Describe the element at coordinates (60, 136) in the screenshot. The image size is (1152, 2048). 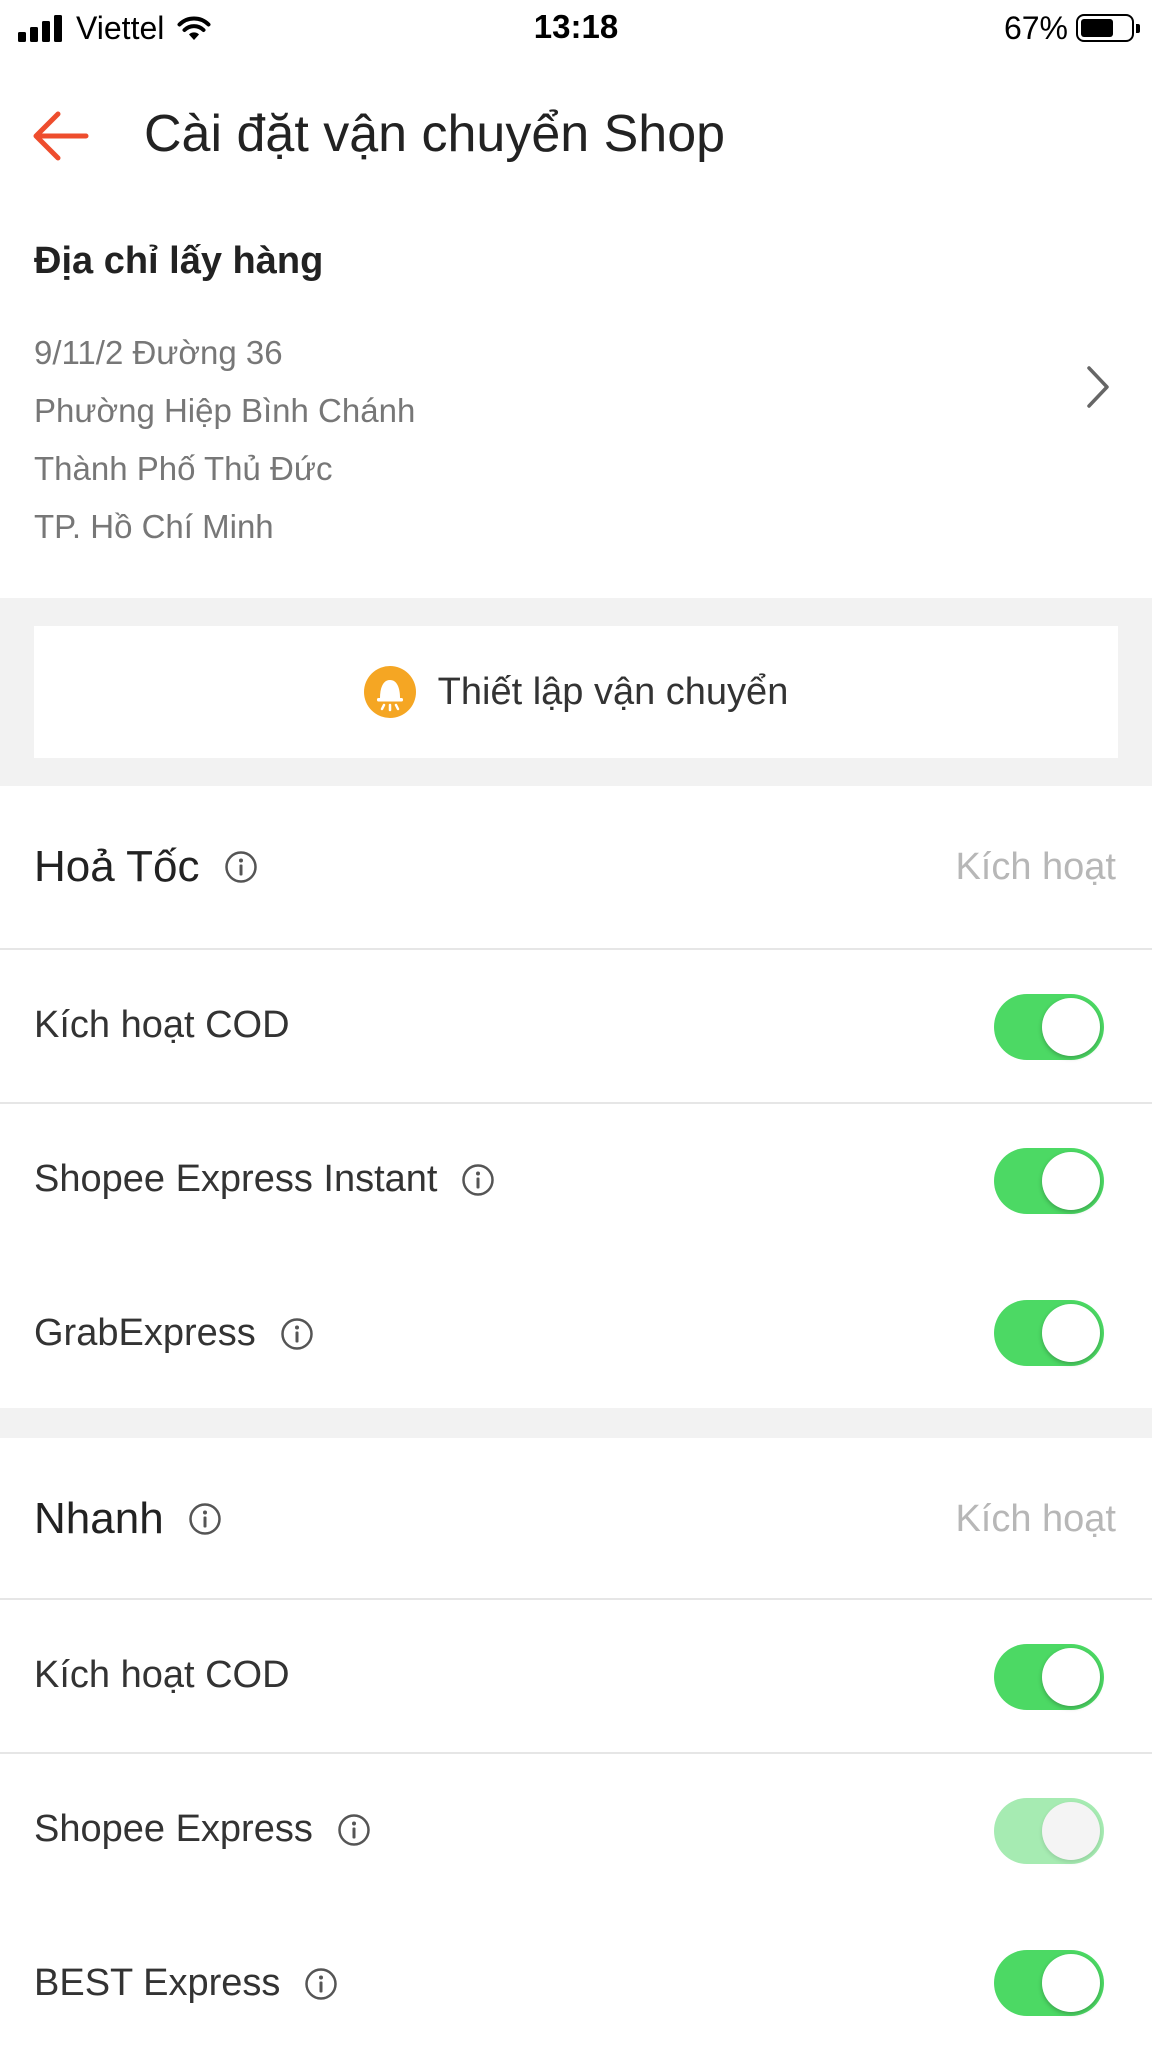
I see `back-arrow-icon` at that location.